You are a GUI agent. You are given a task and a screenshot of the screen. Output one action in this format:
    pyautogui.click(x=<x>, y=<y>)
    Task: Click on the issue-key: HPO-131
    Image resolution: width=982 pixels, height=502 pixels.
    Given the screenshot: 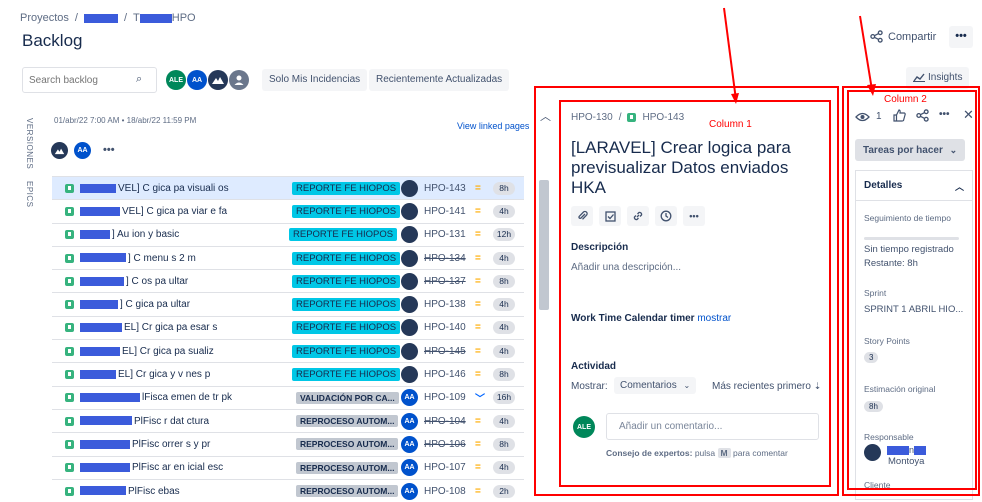 What is the action you would take?
    pyautogui.click(x=445, y=234)
    